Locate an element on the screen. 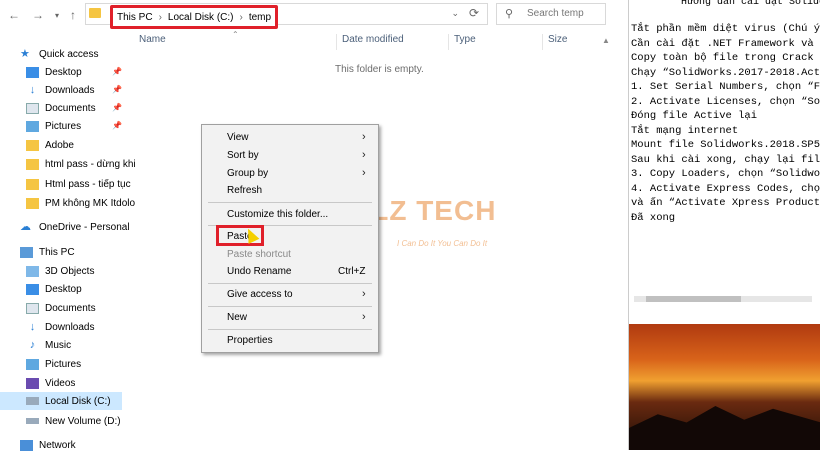  sidebar-item-pc-downloads: ↓ Downloads is located at coordinates (60, 327).